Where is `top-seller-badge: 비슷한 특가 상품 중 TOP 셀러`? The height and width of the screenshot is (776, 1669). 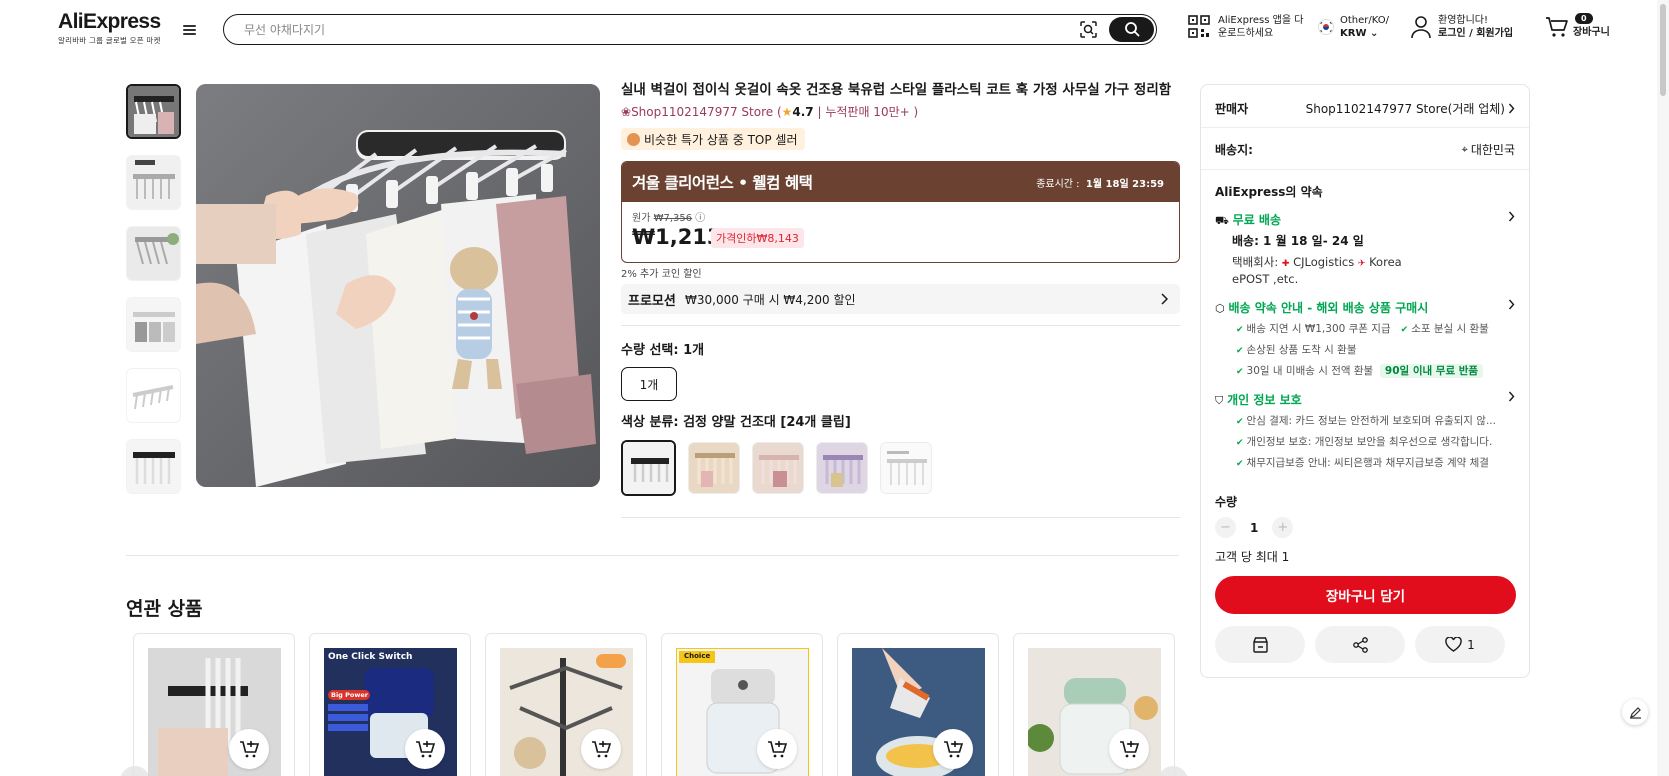 top-seller-badge: 비슷한 특가 상품 중 TOP 셀러 is located at coordinates (713, 139).